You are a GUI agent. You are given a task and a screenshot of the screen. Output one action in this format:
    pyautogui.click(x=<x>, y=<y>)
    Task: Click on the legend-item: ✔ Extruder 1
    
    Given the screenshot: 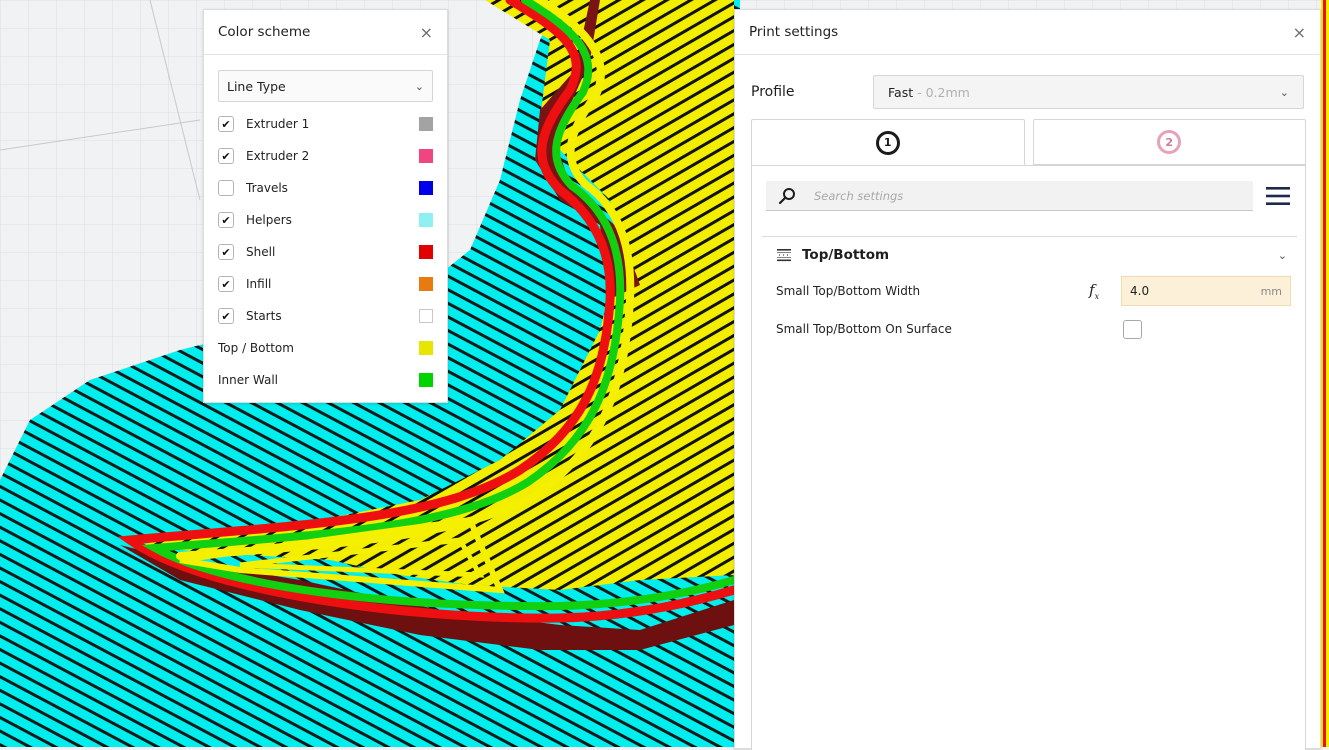 What is the action you would take?
    pyautogui.click(x=325, y=124)
    